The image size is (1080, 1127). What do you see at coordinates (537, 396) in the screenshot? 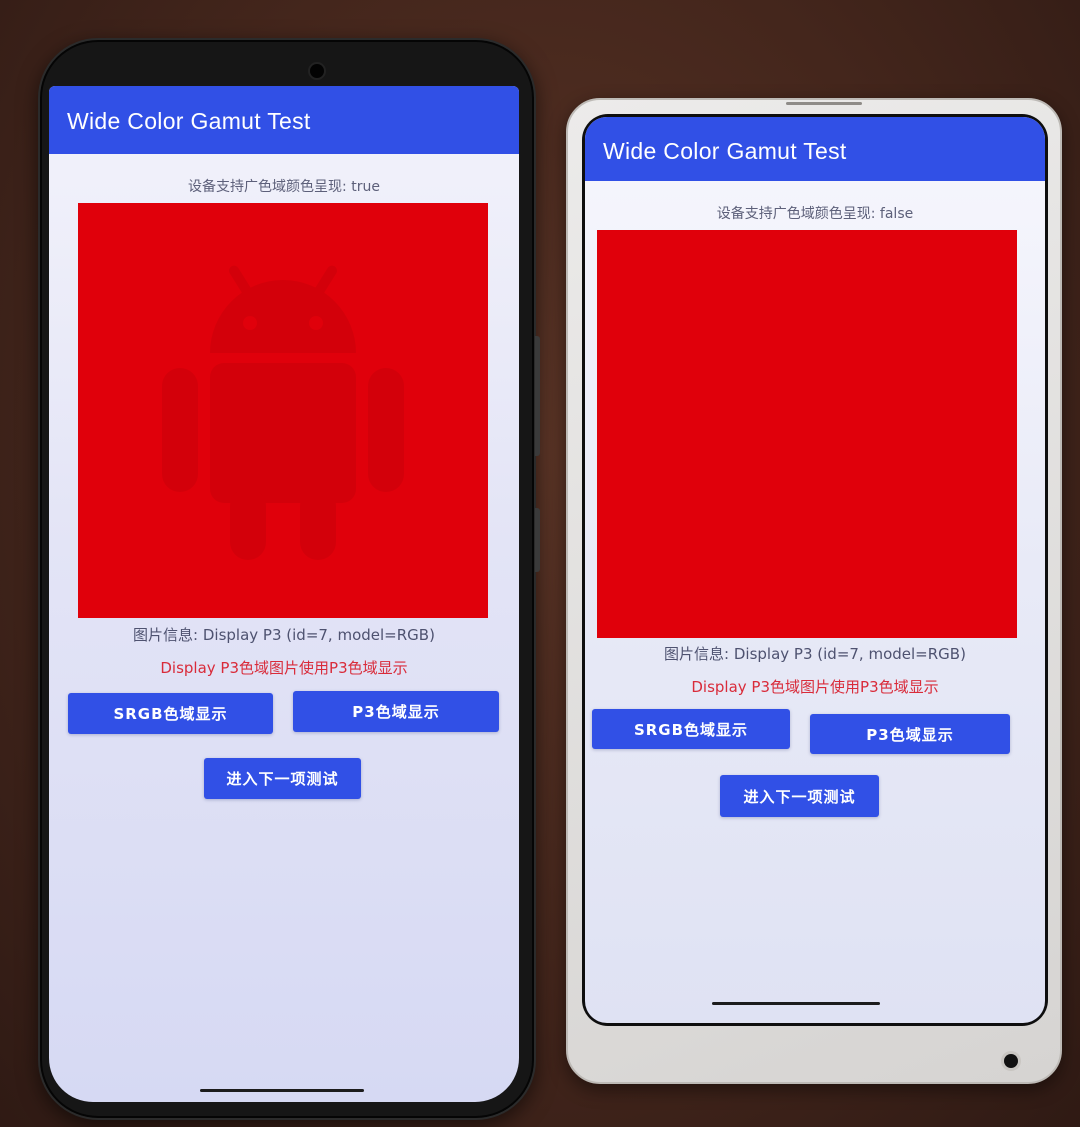
I see `volume-button` at bounding box center [537, 396].